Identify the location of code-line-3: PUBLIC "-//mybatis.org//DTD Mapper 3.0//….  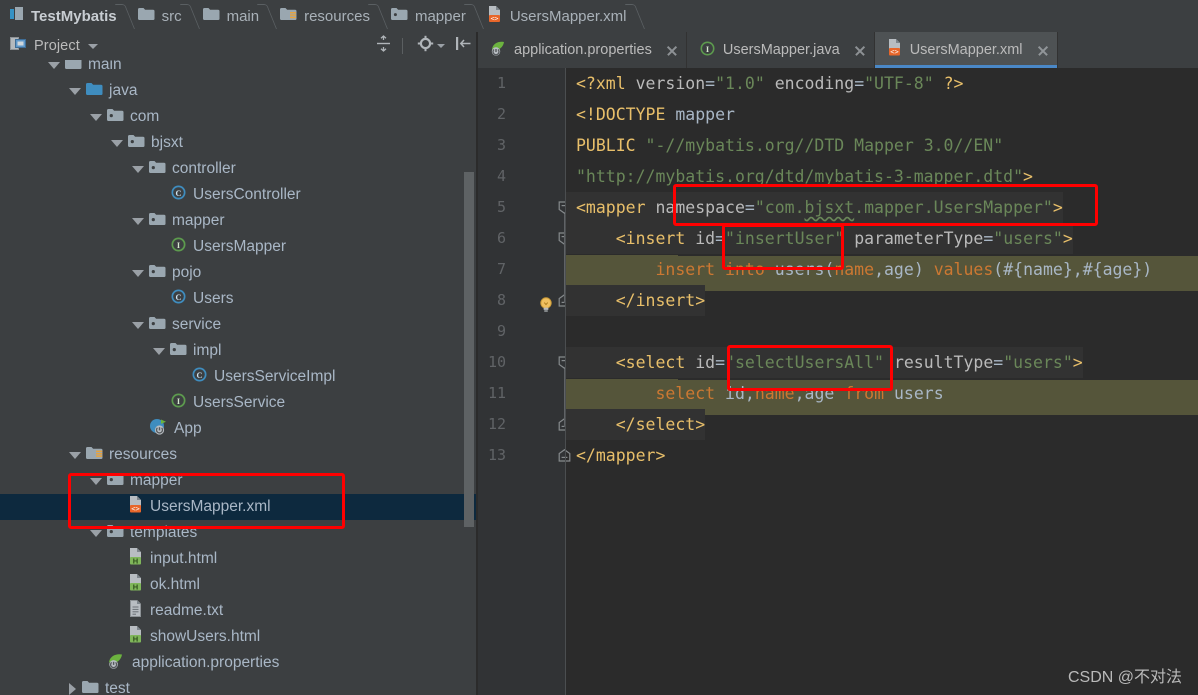
(882, 145).